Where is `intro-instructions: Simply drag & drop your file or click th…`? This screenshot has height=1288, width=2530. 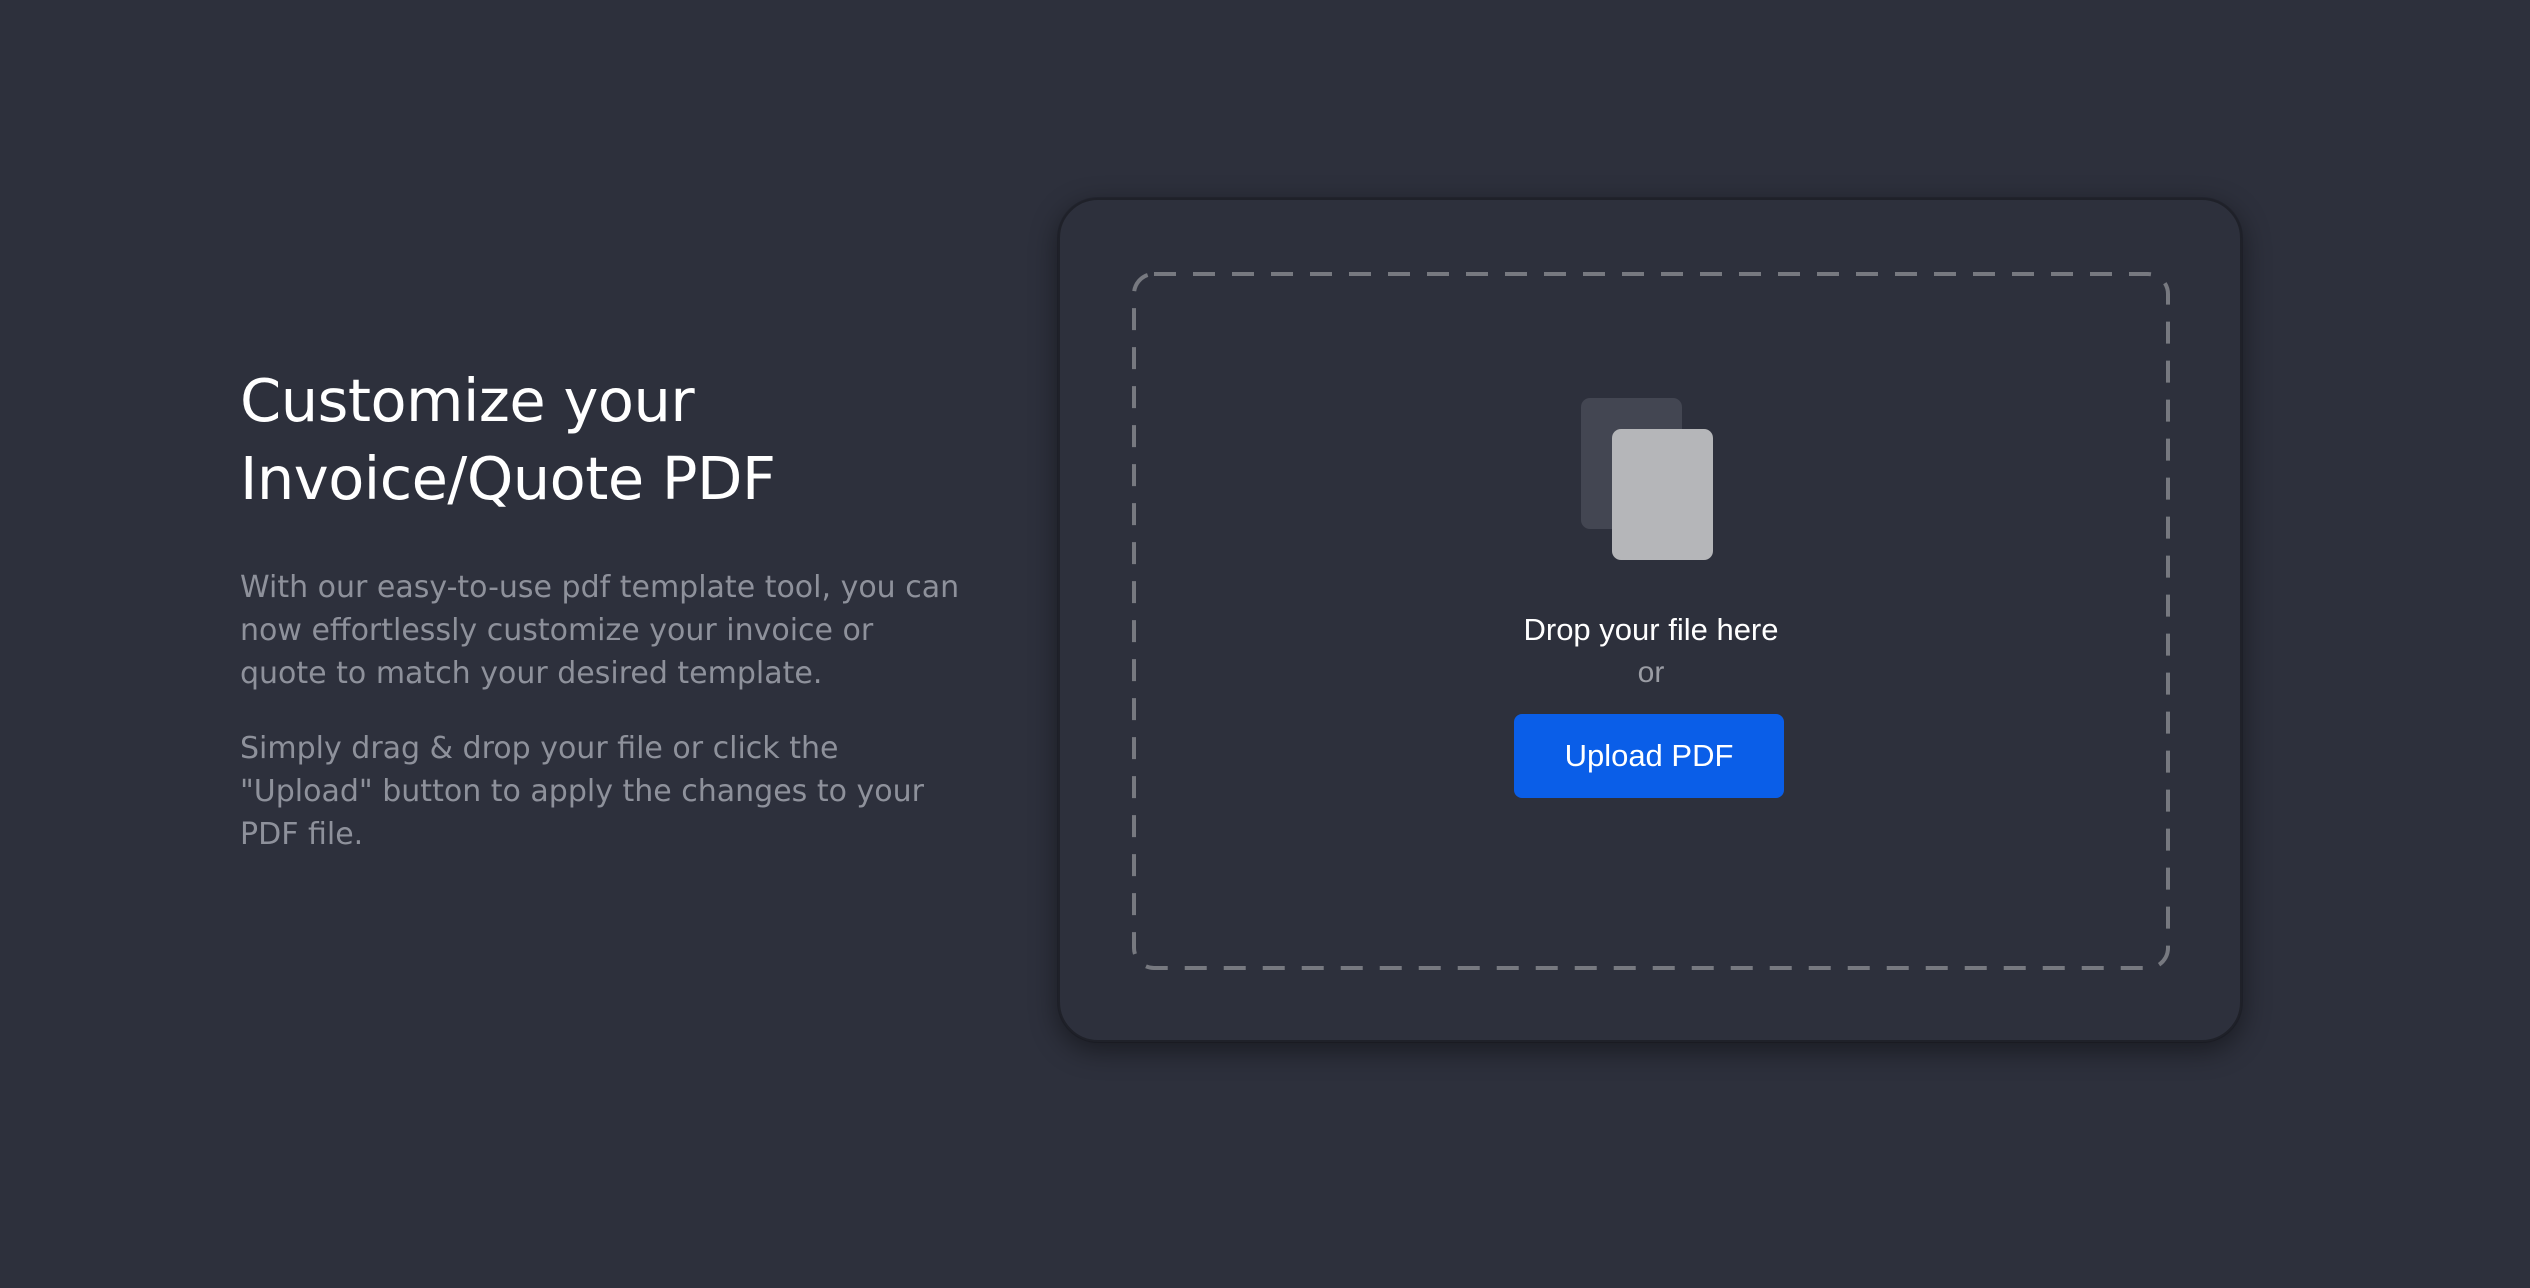
intro-instructions: Simply drag & drop your file or click th… is located at coordinates (582, 791).